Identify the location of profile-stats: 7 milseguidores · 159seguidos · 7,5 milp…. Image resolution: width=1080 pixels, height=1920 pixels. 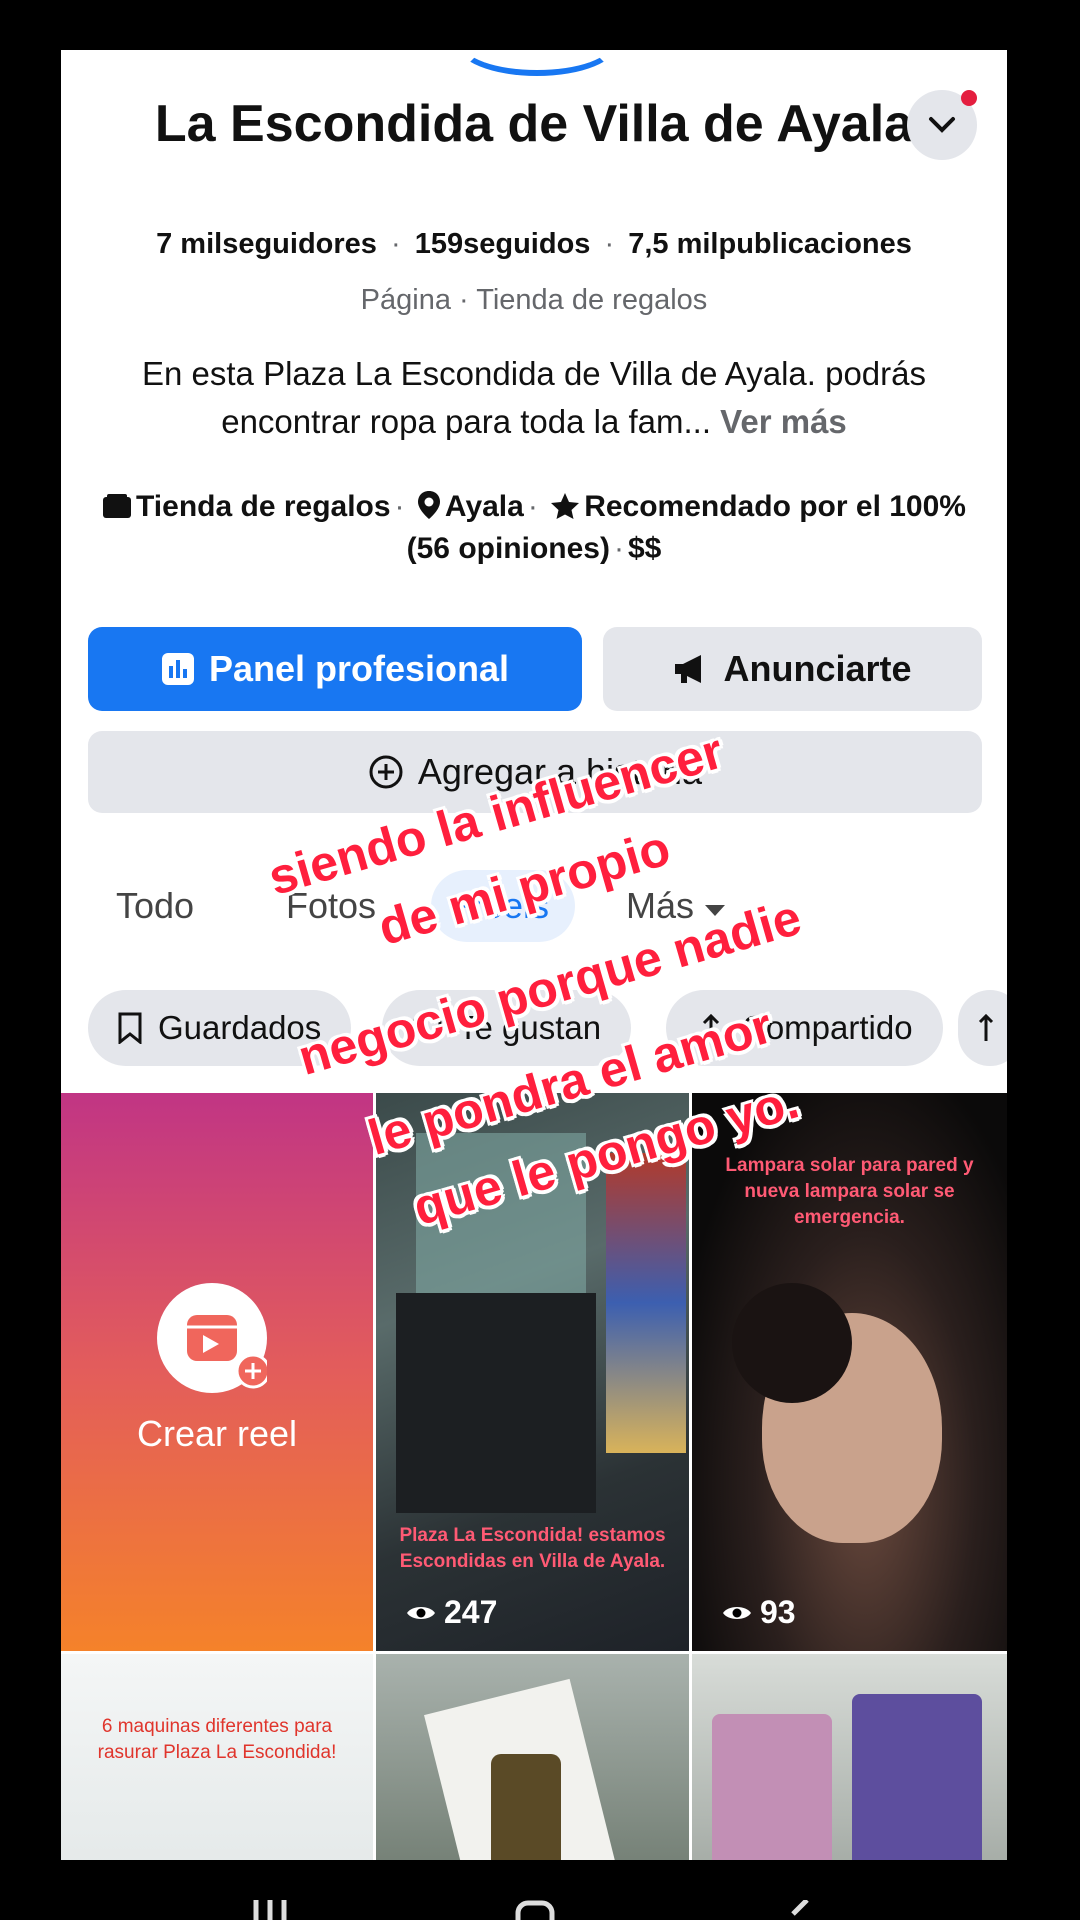
(534, 244).